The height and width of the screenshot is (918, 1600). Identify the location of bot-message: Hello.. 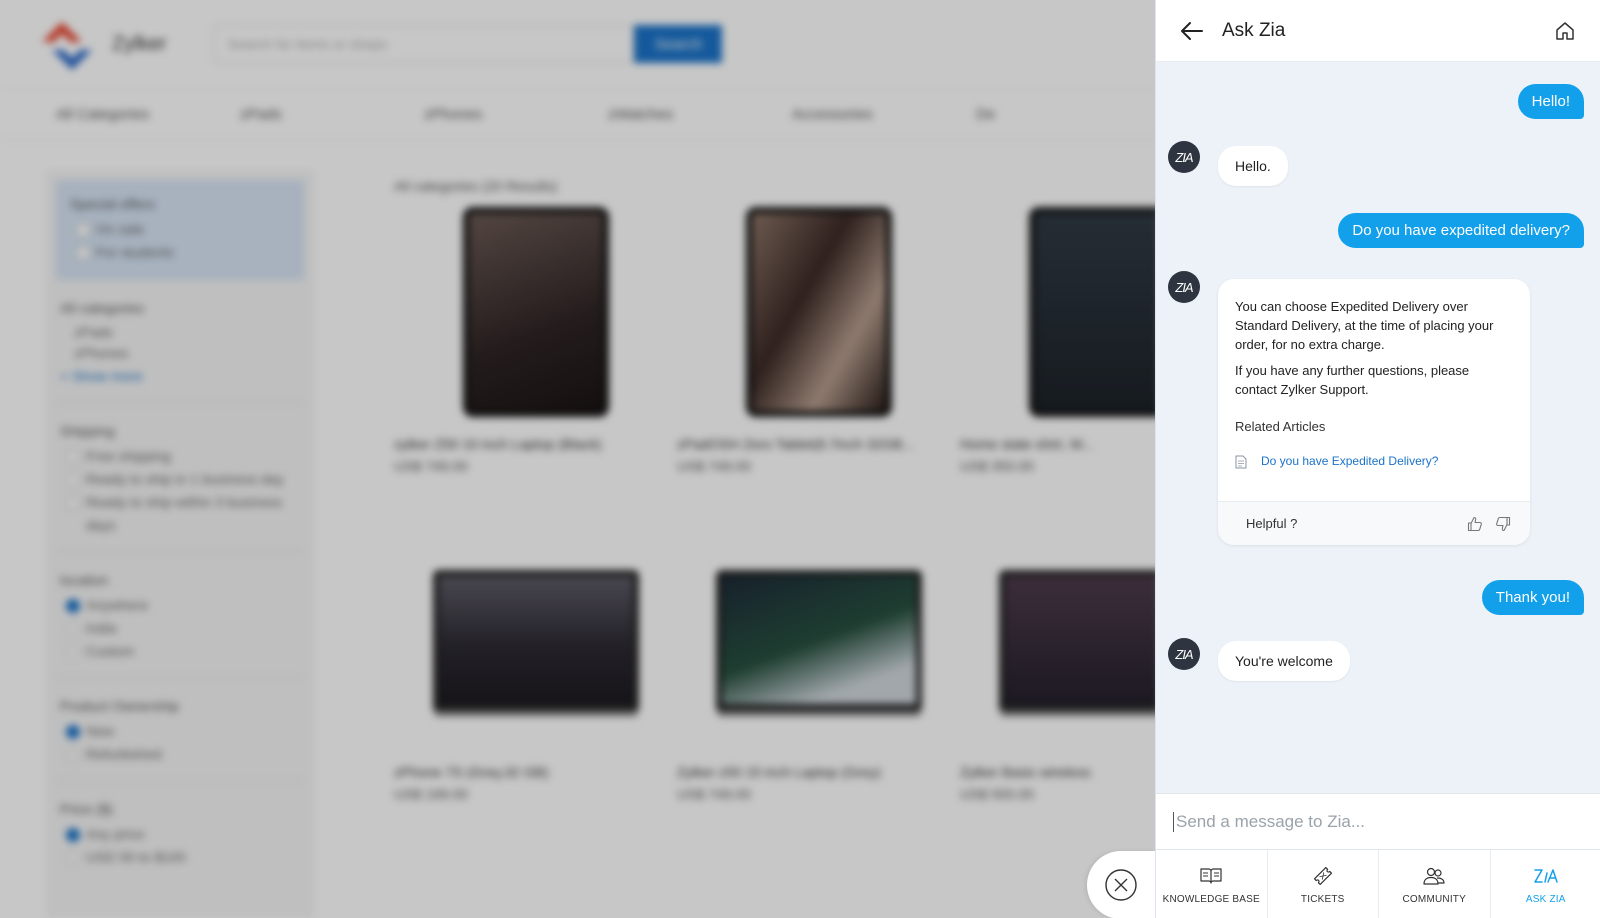
(1253, 166).